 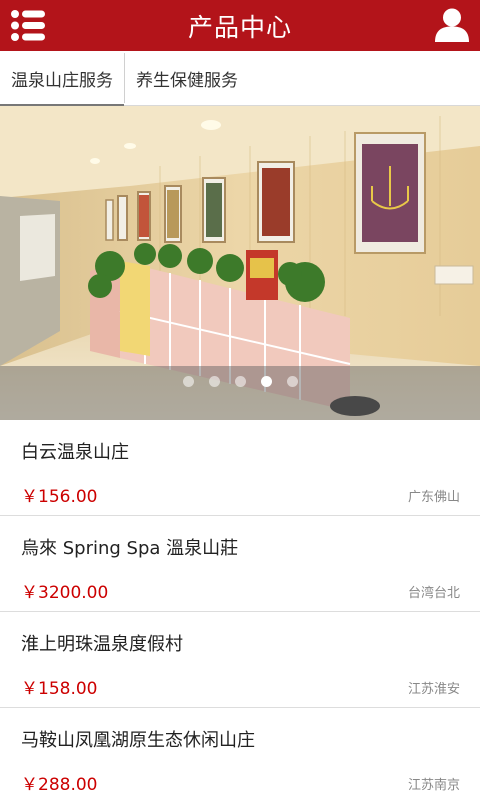 I want to click on carousel-indicator-bar, so click(x=240, y=393).